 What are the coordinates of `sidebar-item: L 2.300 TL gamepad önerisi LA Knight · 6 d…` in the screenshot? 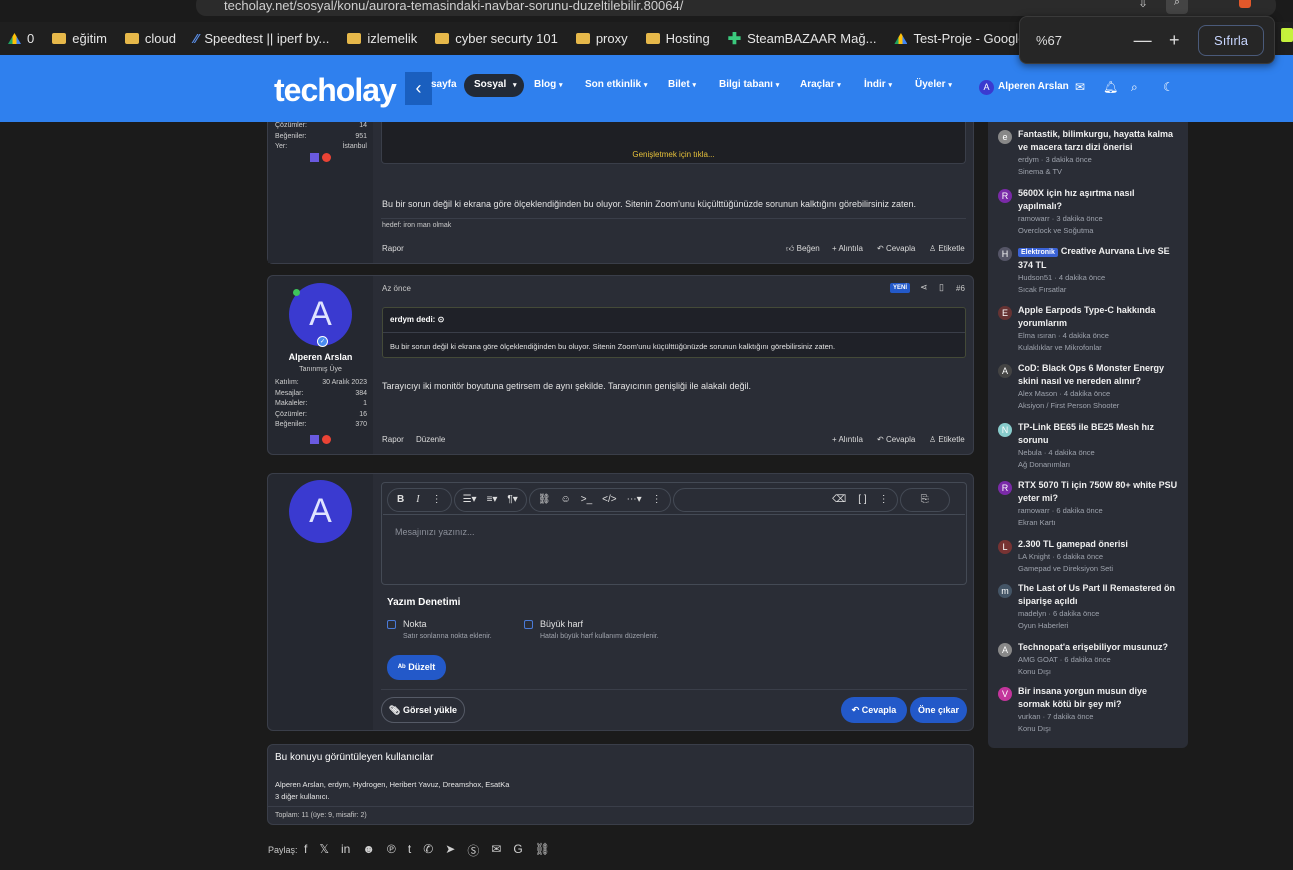 It's located at (1088, 556).